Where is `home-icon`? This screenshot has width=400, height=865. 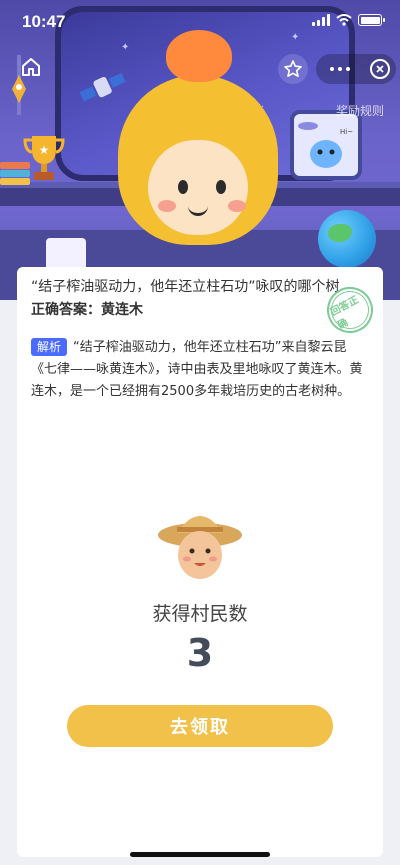
home-icon is located at coordinates (31, 67).